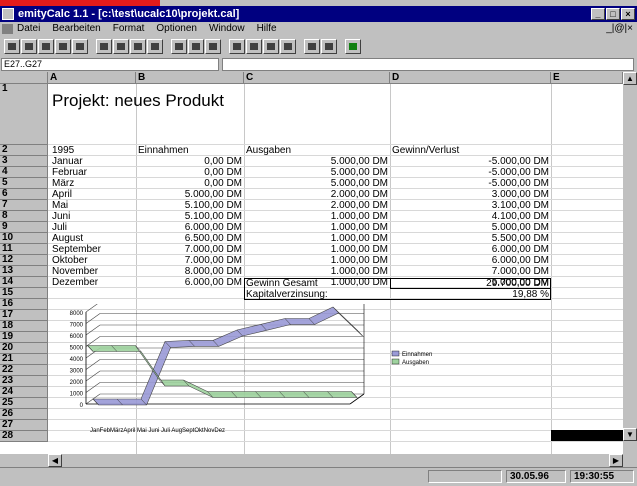  What do you see at coordinates (176, 29) in the screenshot?
I see `menu-optionen: Optionen` at bounding box center [176, 29].